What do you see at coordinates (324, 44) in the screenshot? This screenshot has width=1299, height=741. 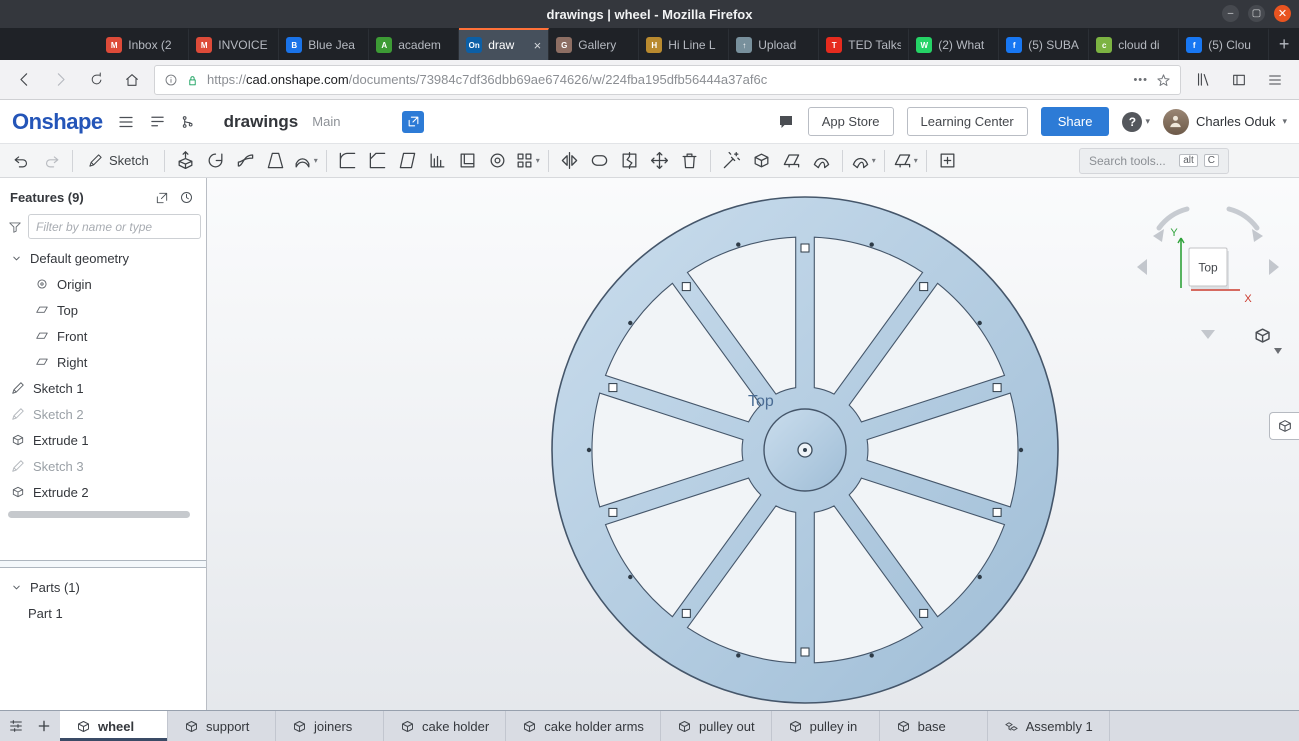 I see `browser-tab: B Blue Jea` at bounding box center [324, 44].